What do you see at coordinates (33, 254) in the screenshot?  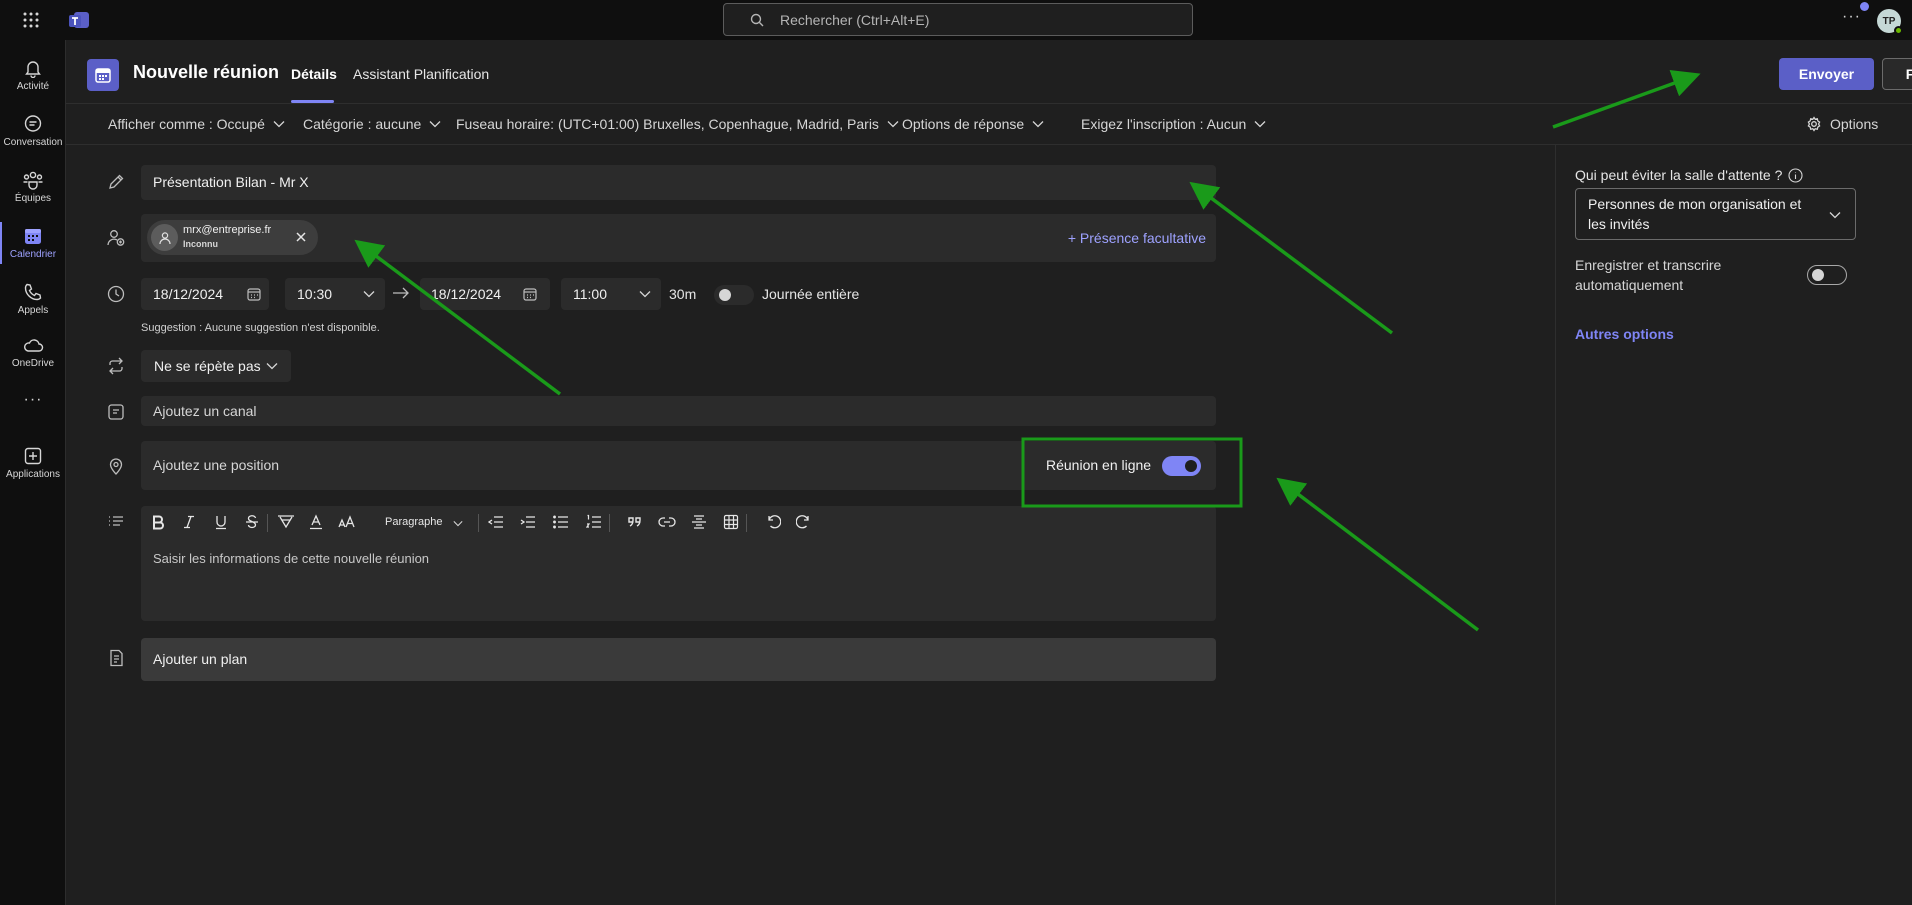 I see `rail-label: Calendrier` at bounding box center [33, 254].